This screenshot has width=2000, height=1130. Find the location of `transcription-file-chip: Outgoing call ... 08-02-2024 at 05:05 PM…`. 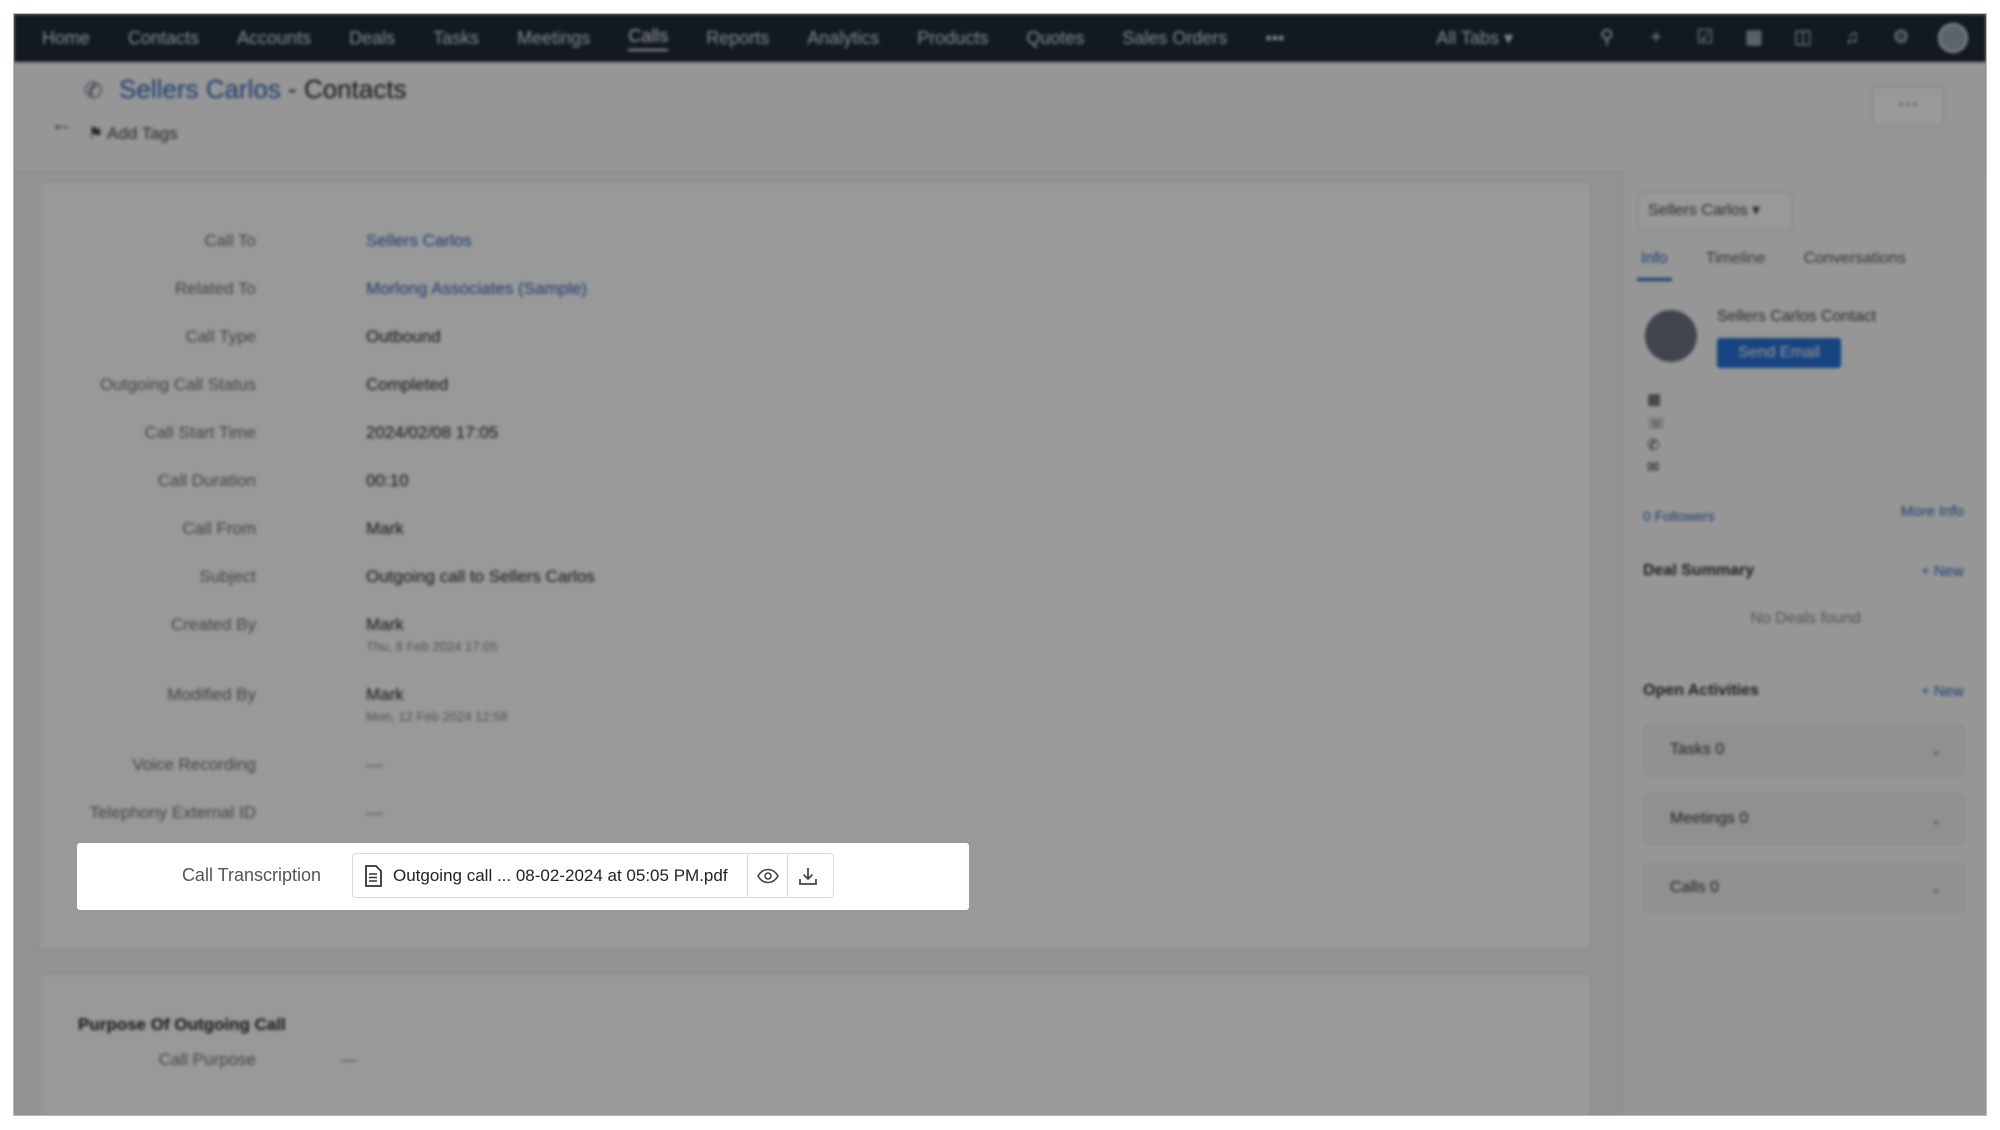

transcription-file-chip: Outgoing call ... 08-02-2024 at 05:05 PM… is located at coordinates (593, 875).